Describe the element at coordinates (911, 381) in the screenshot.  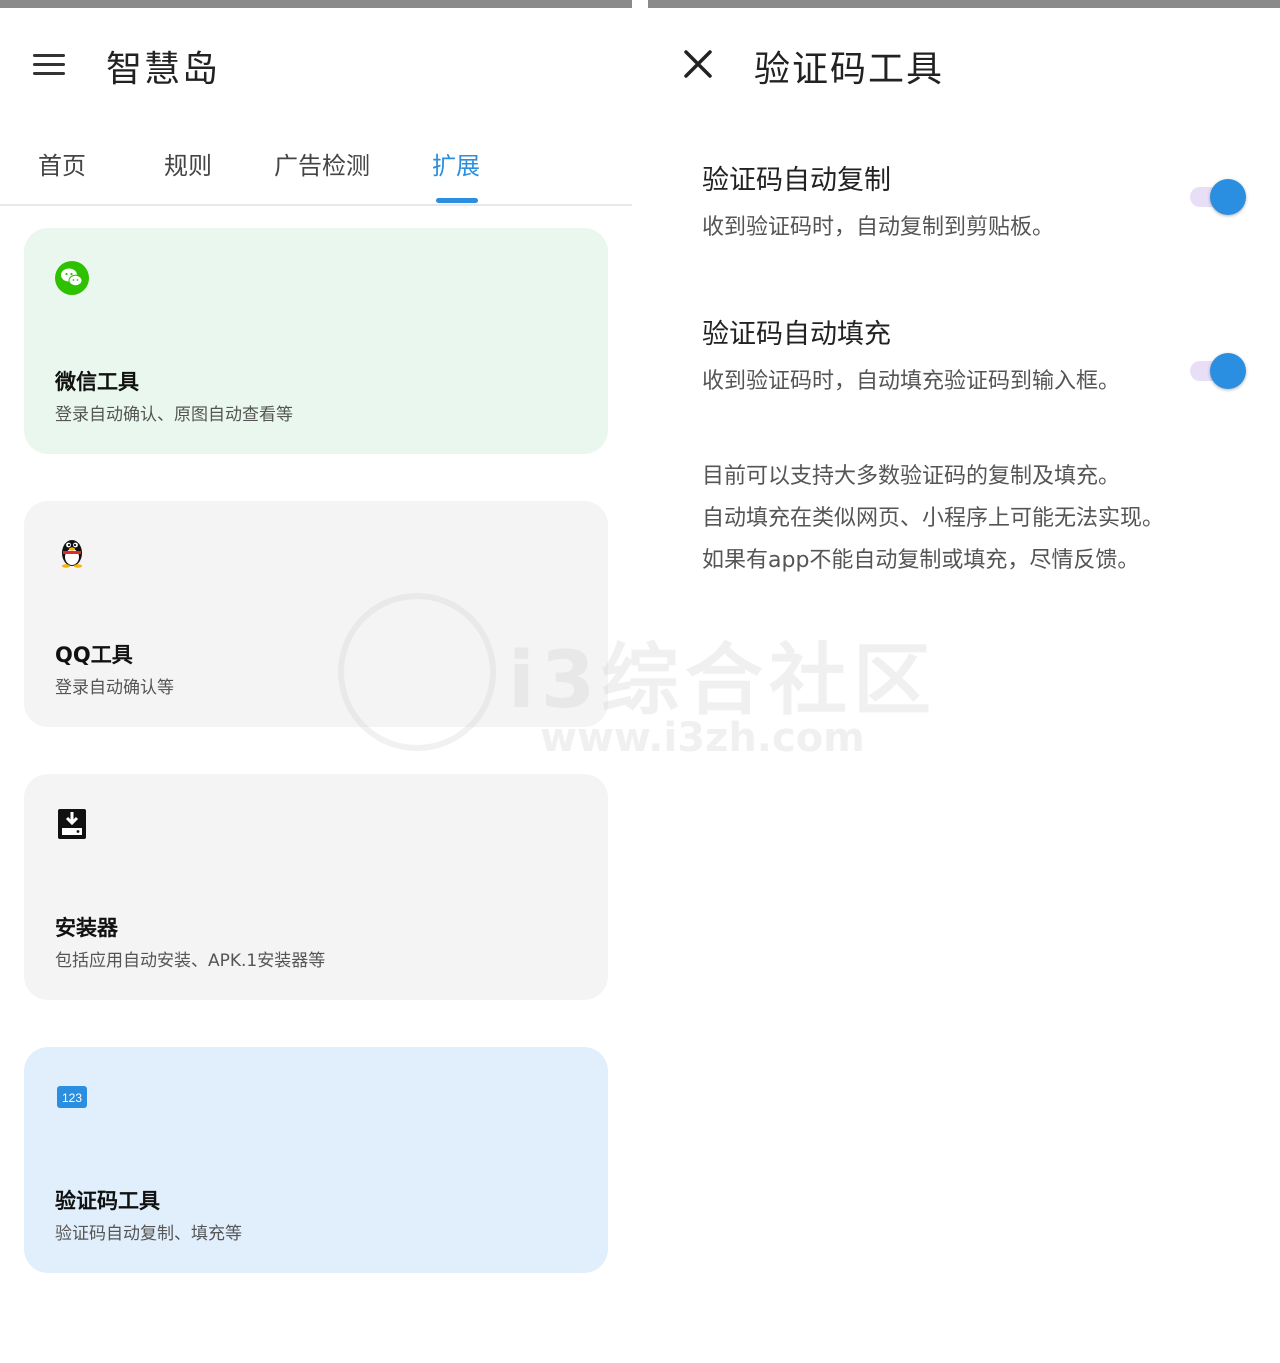
I see `setting-description: 收到验证码时，自动填充验证码到输入框。` at that location.